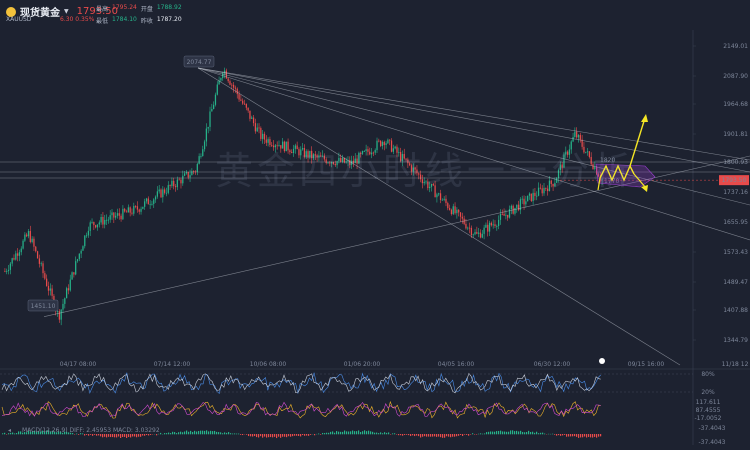 The width and height of the screenshot is (750, 450). Describe the element at coordinates (9, 430) in the screenshot. I see `collapse-arrow-icon: ◂` at that location.